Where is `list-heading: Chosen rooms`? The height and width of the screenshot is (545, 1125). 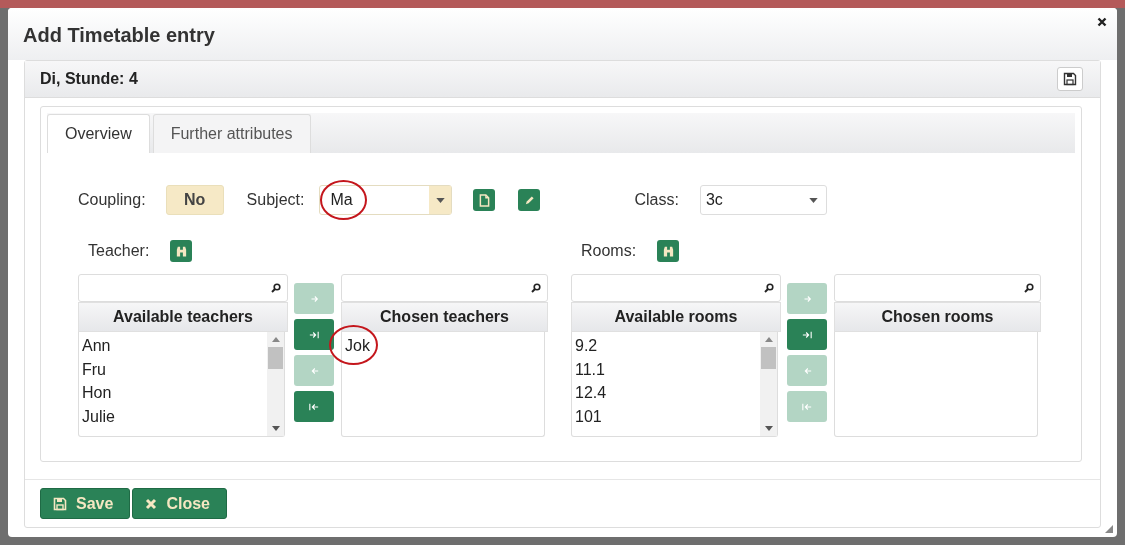
list-heading: Chosen rooms is located at coordinates (937, 317).